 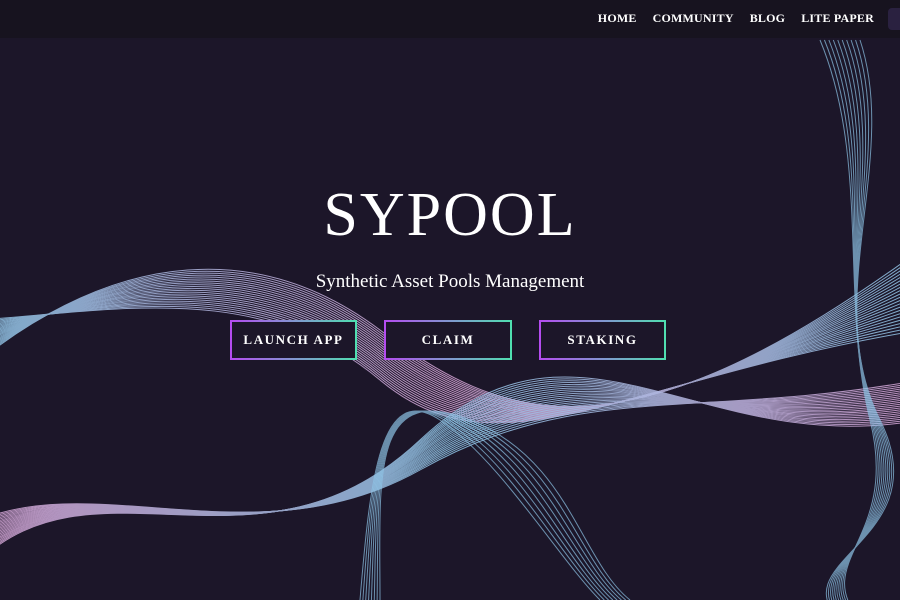 What do you see at coordinates (293, 340) in the screenshot?
I see `launch-app-button: LAUNCH APP` at bounding box center [293, 340].